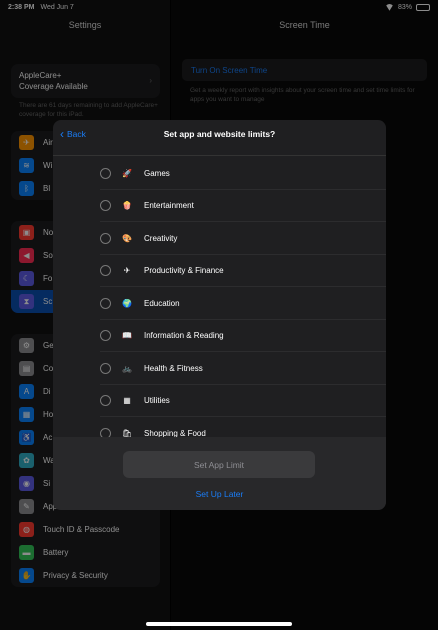 This screenshot has height=630, width=438. Describe the element at coordinates (127, 336) in the screenshot. I see `book-icon: 📖` at that location.